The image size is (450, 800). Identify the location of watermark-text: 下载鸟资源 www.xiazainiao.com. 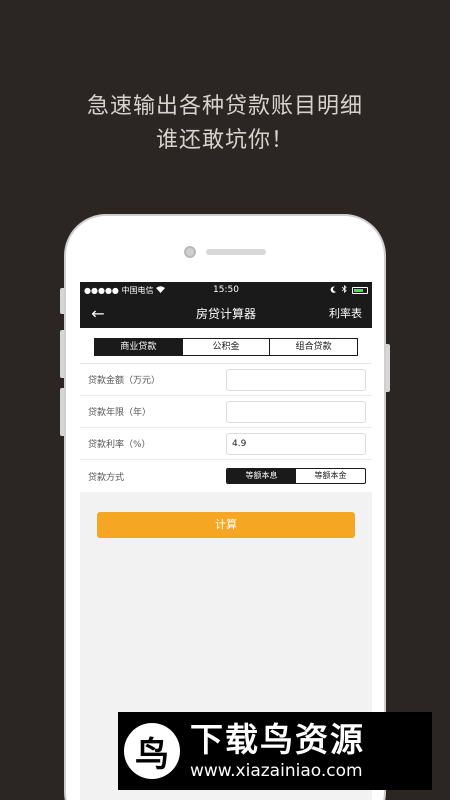
(277, 751).